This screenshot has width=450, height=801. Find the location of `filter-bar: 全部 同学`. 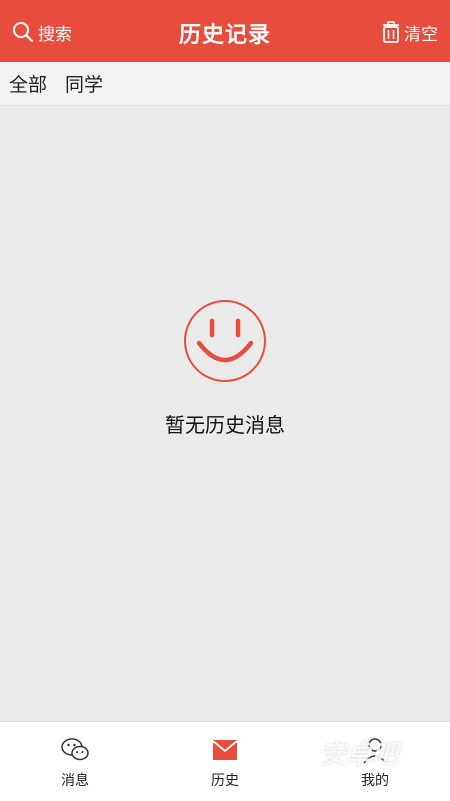

filter-bar: 全部 同学 is located at coordinates (225, 84).